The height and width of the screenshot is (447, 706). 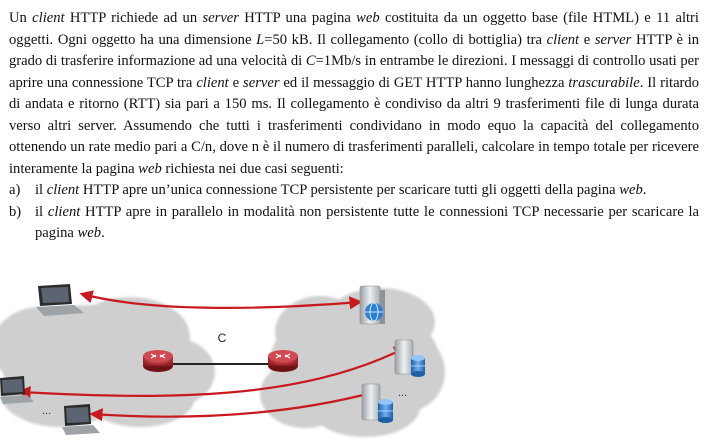 I want to click on text-run: HTTP richiede ad un, so click(x=133, y=18).